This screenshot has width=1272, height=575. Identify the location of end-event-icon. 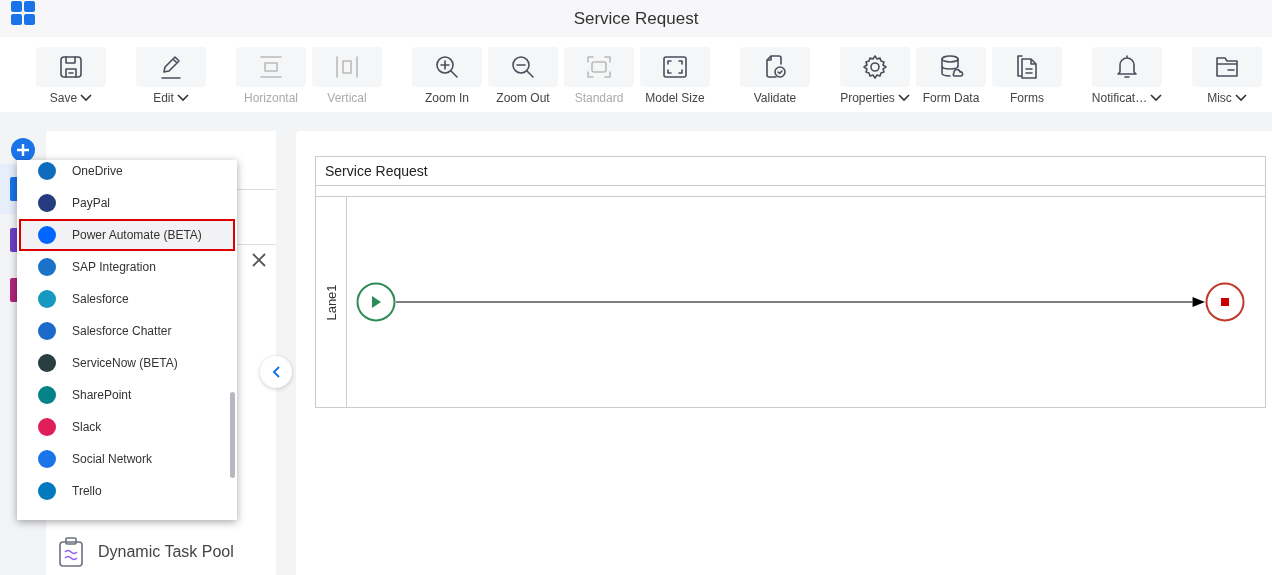
(1225, 302).